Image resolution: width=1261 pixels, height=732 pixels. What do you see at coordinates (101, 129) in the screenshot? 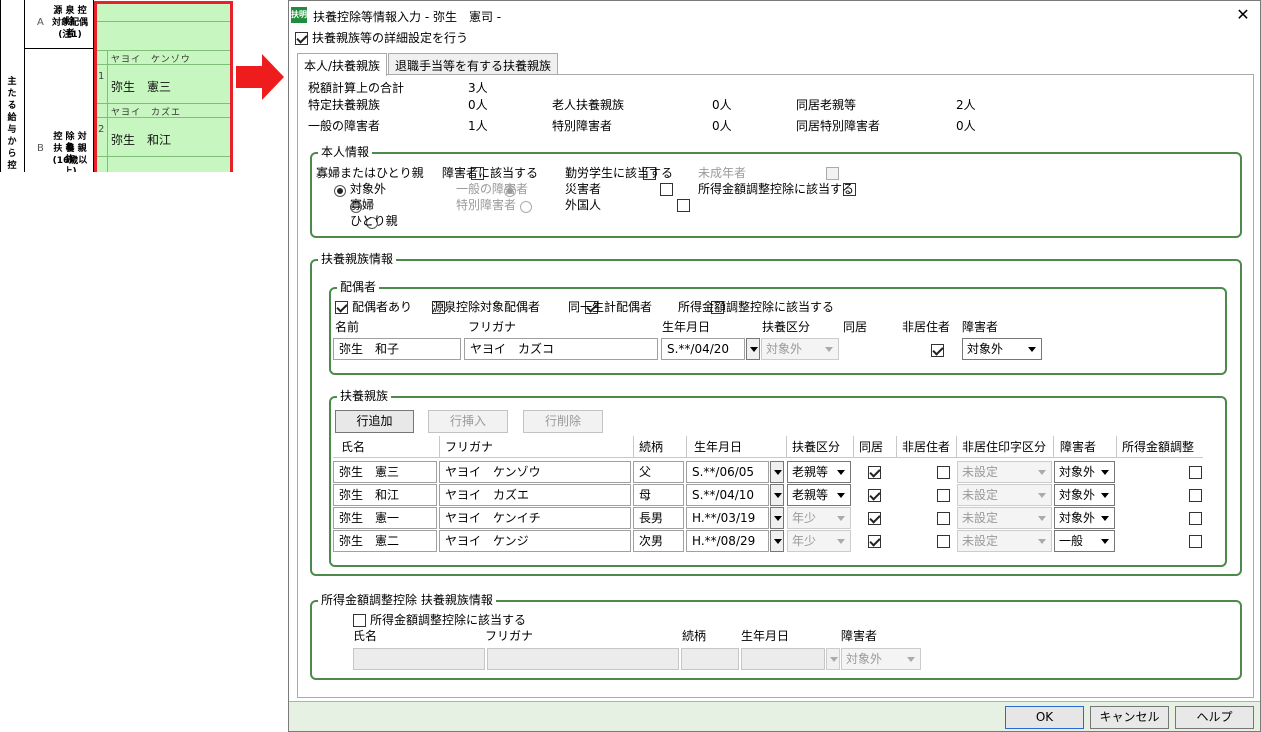
I see `form-entry-number: 2` at bounding box center [101, 129].